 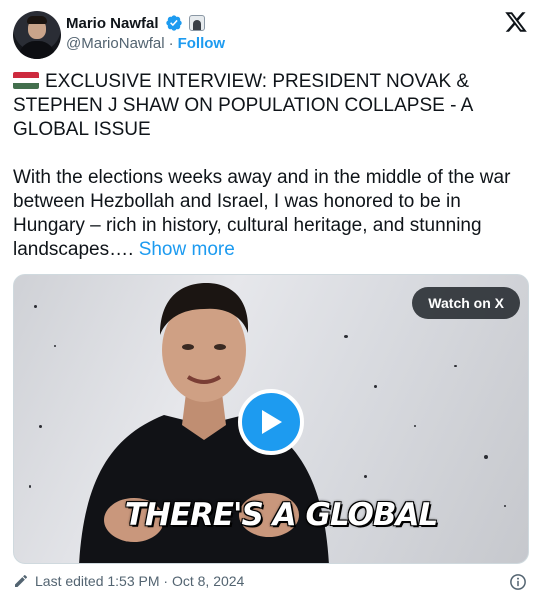 I want to click on video-caption: THERE'S A GLOBAL, so click(x=281, y=515).